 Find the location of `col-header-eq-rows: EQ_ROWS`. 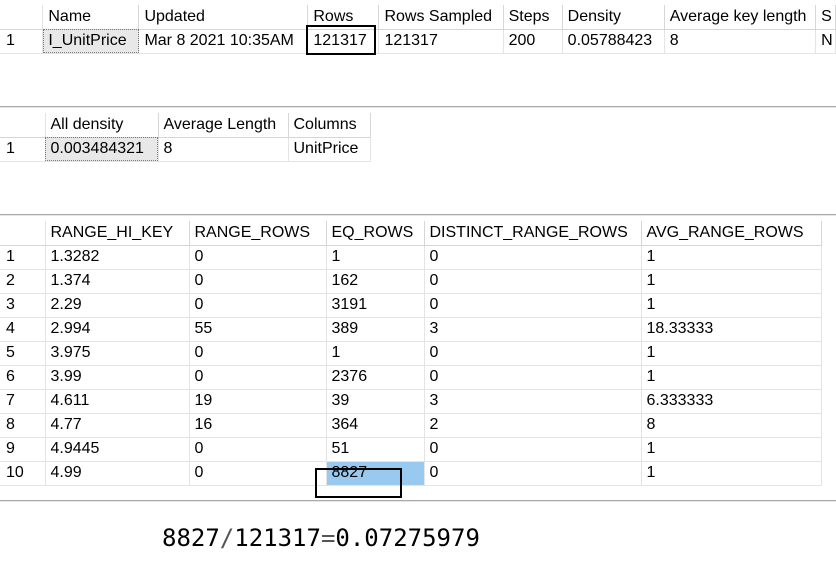

col-header-eq-rows: EQ_ROWS is located at coordinates (375, 233).